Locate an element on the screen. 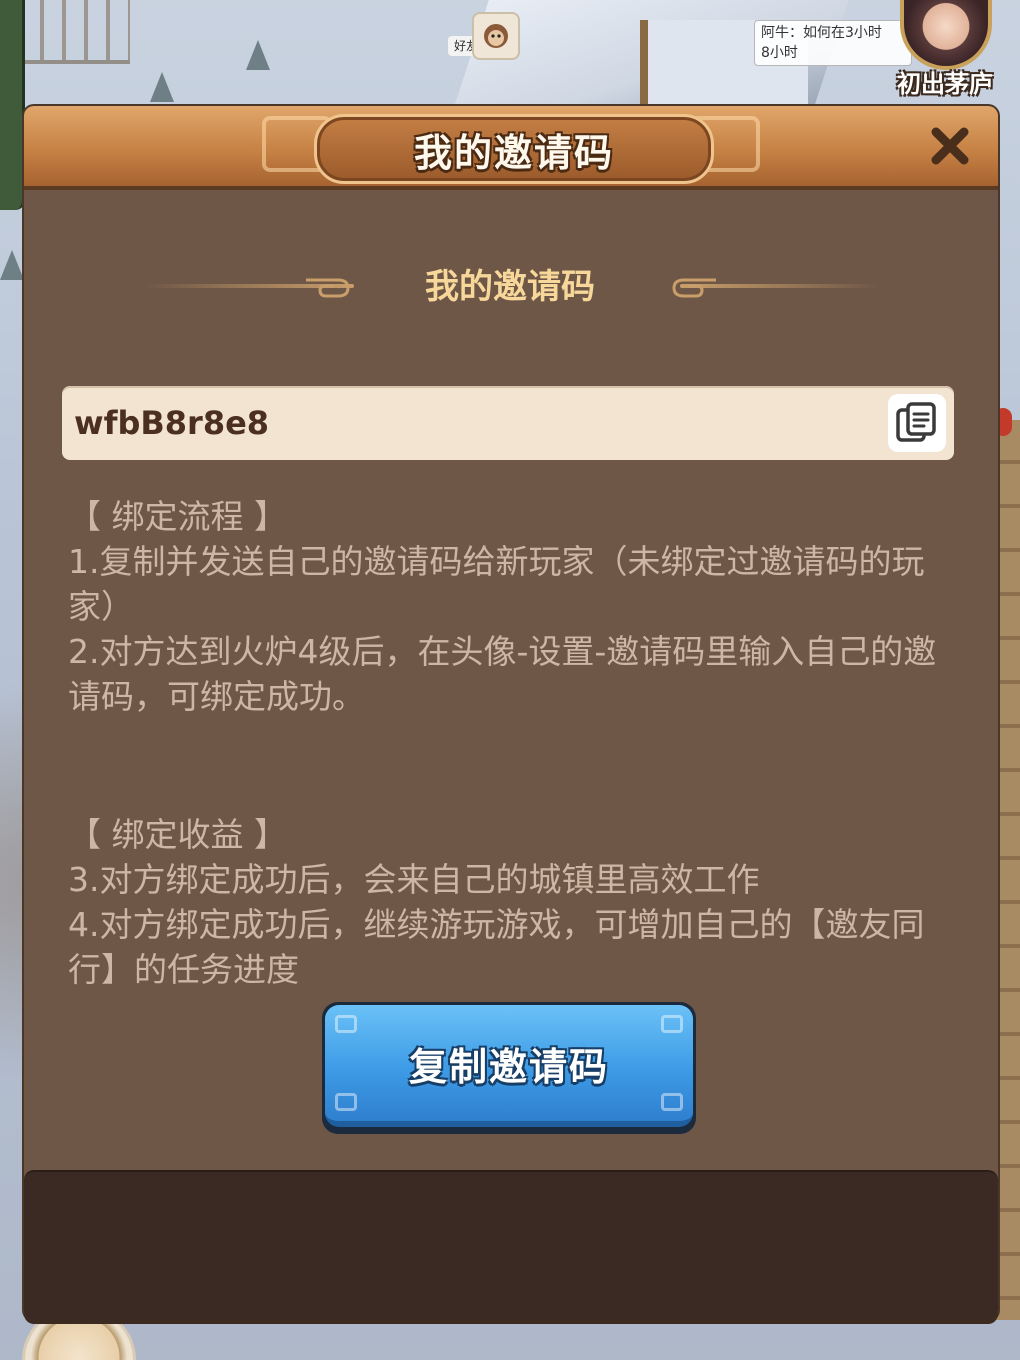 The width and height of the screenshot is (1020, 1360). bind-process-step-1: 1.复制并发送自己的邀请码给新玩家（未绑定过邀请码的玩家） is located at coordinates (496, 584).